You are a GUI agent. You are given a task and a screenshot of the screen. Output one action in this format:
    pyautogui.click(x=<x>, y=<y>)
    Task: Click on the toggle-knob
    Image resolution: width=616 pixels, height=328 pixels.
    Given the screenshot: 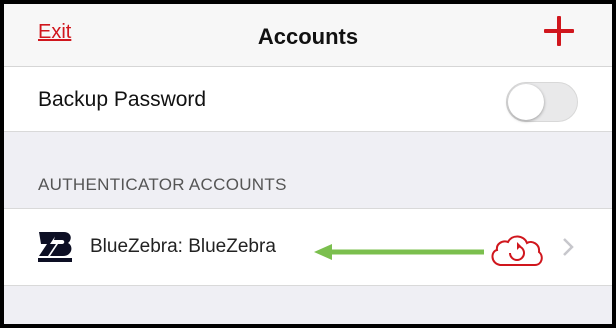 What is the action you would take?
    pyautogui.click(x=526, y=102)
    